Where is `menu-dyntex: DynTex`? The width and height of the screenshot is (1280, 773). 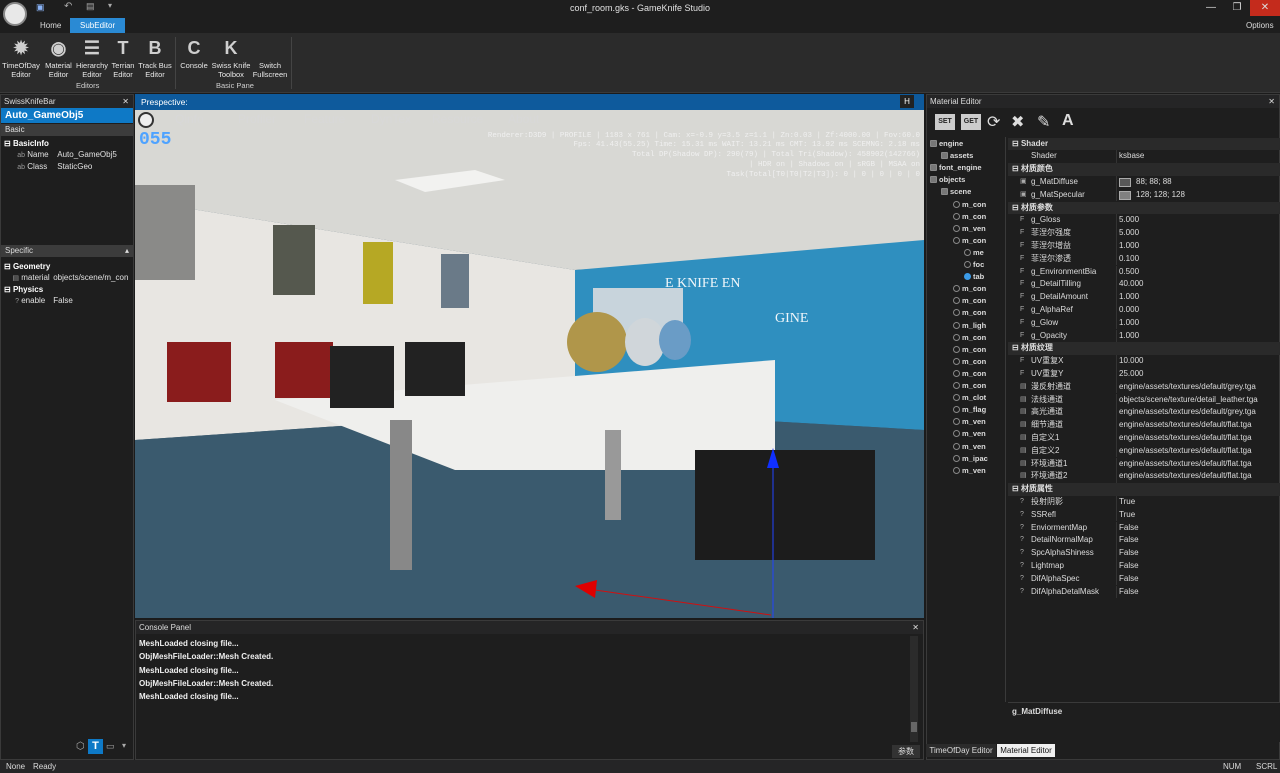
menu-dyntex: DynTex is located at coordinates (391, 119).